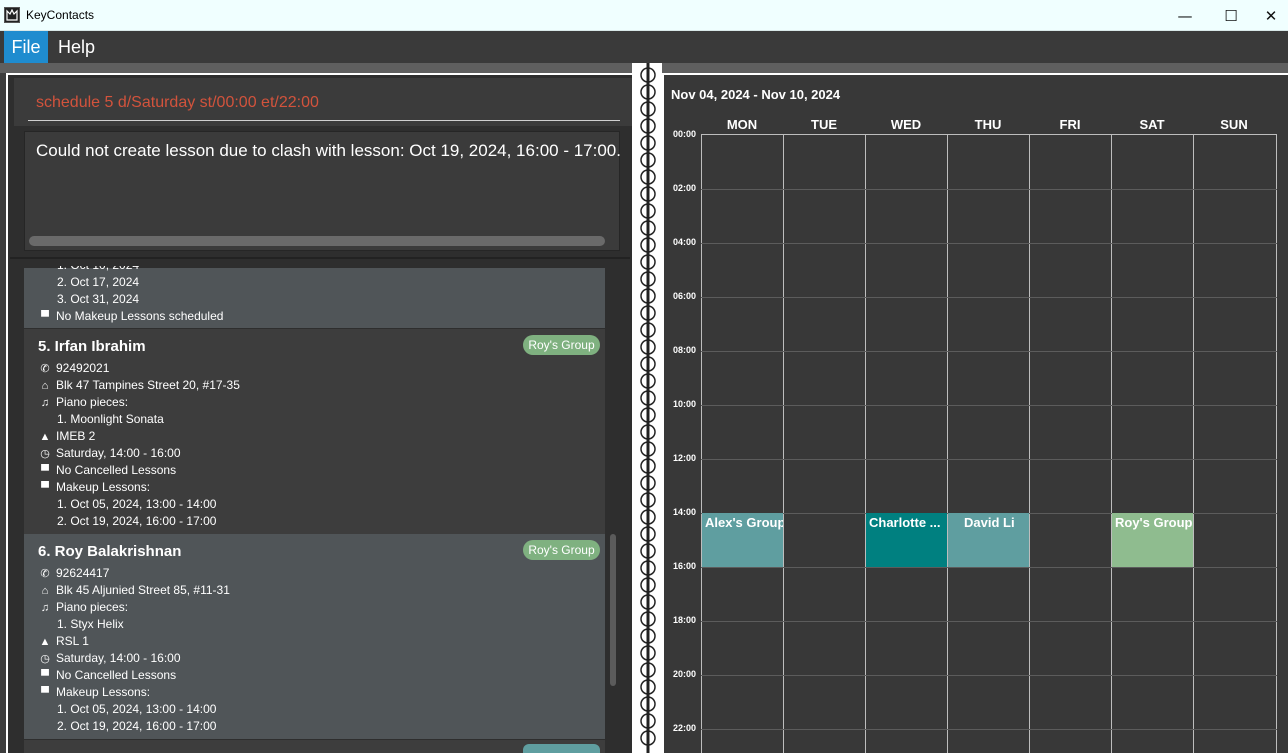 The width and height of the screenshot is (1288, 753). I want to click on window-title: KeyContacts, so click(60, 15).